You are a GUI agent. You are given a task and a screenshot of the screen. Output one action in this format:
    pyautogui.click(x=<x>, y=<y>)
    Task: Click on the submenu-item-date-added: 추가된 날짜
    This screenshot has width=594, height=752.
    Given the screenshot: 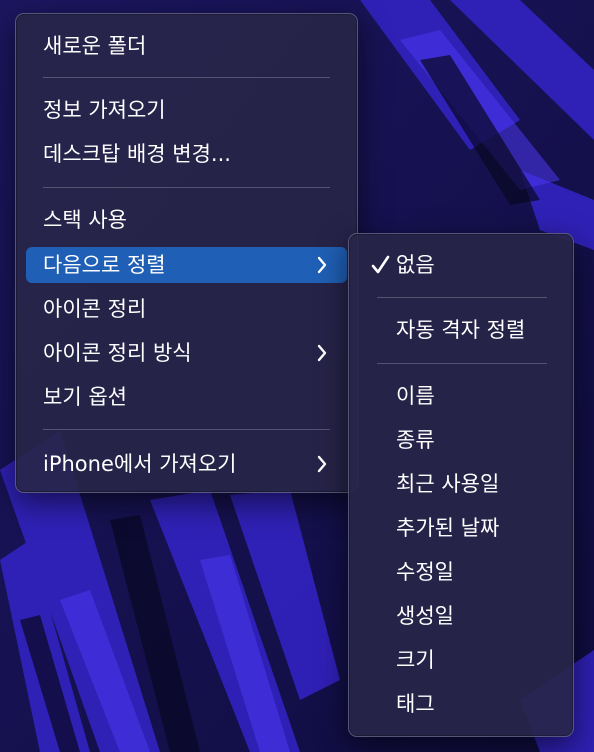 What is the action you would take?
    pyautogui.click(x=461, y=528)
    